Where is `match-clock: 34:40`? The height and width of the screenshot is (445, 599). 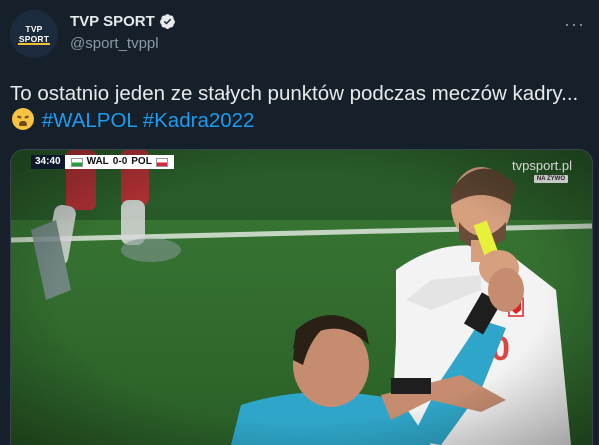 match-clock: 34:40 is located at coordinates (48, 162).